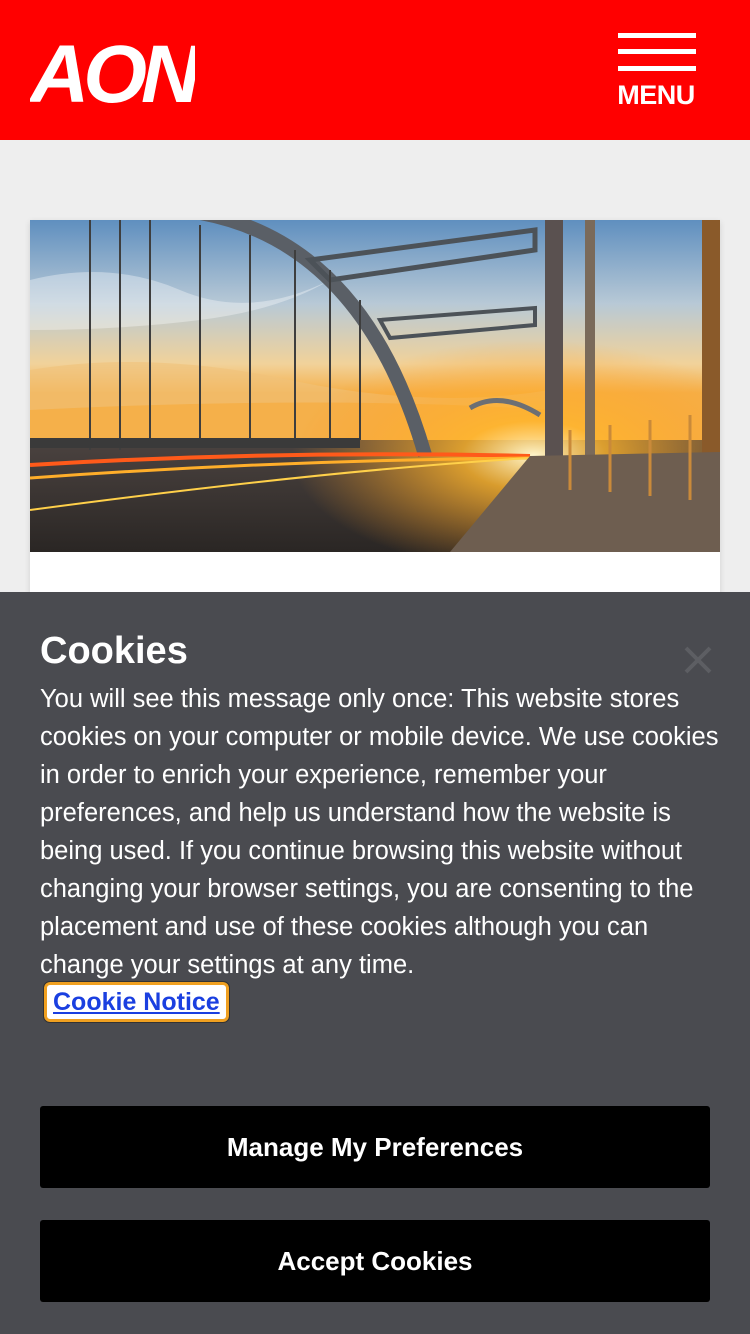 Image resolution: width=750 pixels, height=1334 pixels. I want to click on site-header: AON MENU, so click(375, 70).